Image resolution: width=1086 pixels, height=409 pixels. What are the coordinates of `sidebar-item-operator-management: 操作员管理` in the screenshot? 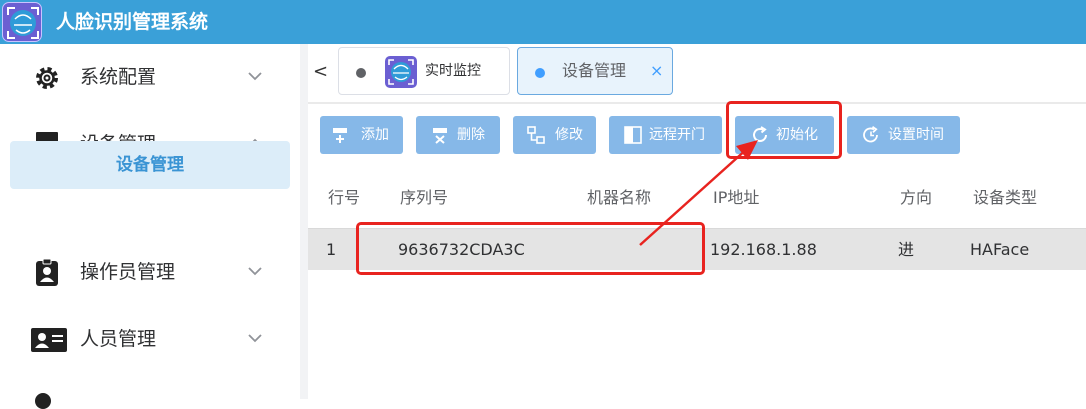 It's located at (150, 272).